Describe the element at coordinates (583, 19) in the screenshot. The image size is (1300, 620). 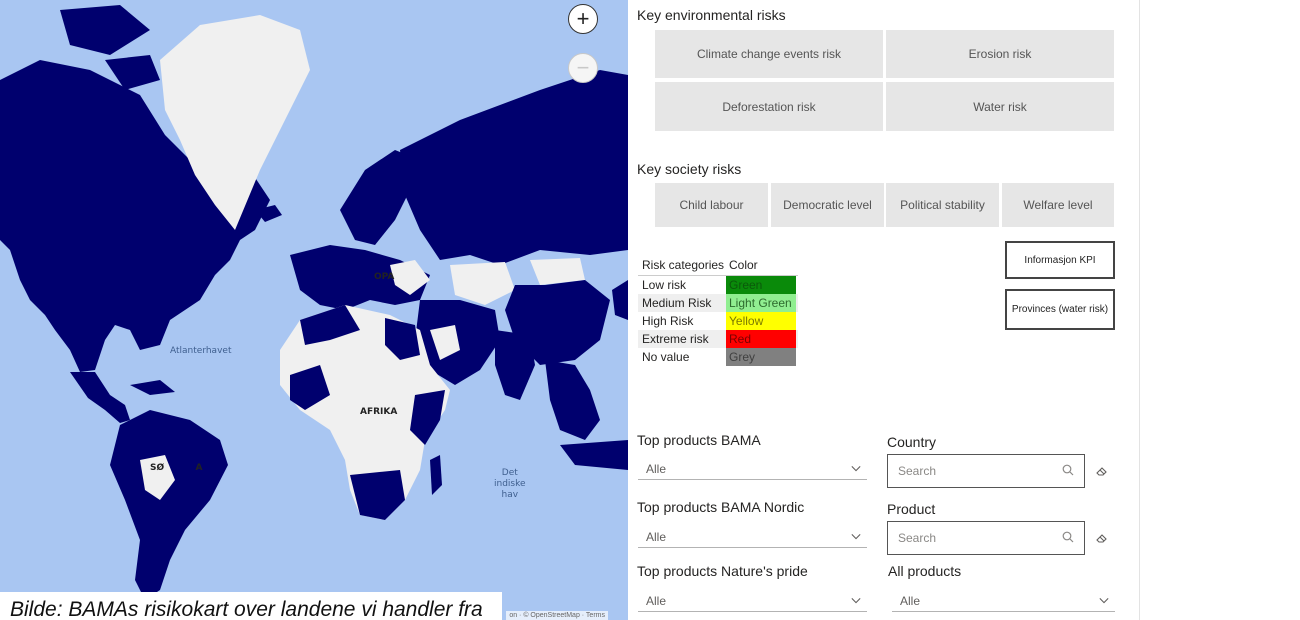
I see `zoom-in-button: +` at that location.